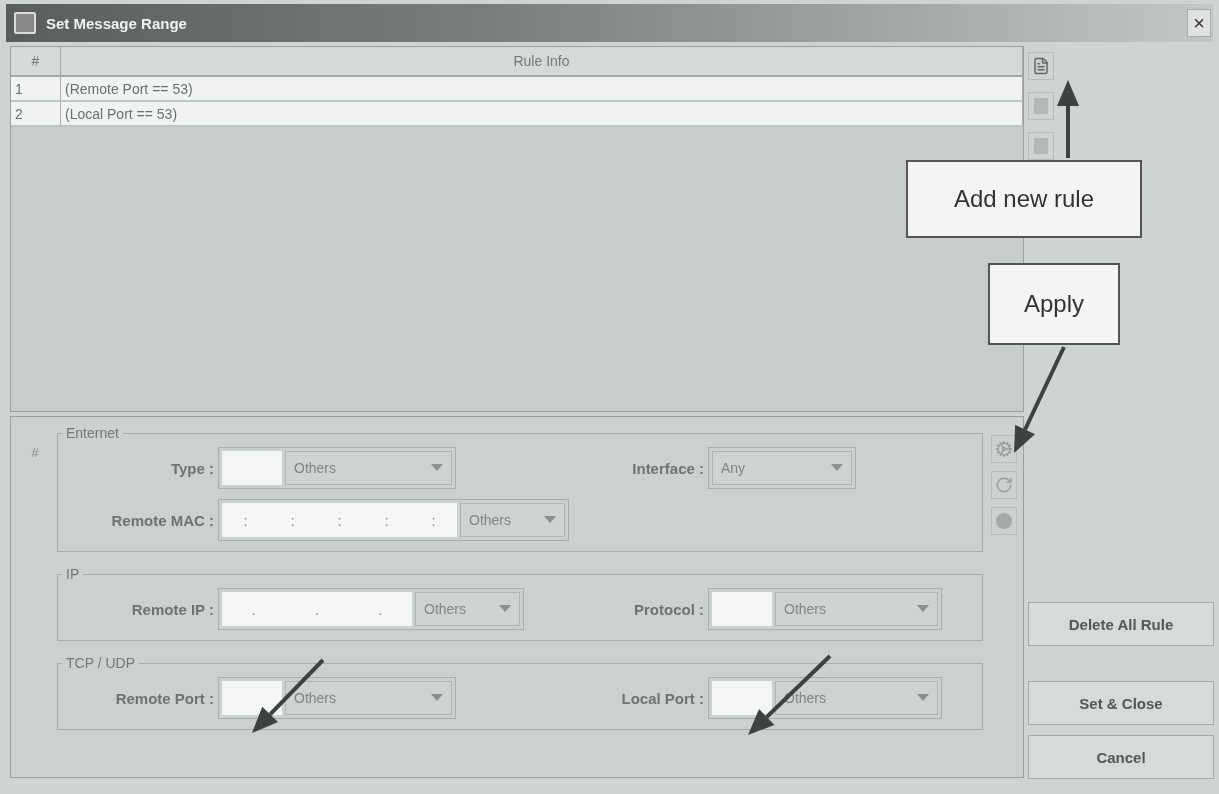  I want to click on gear-icon, so click(1004, 449).